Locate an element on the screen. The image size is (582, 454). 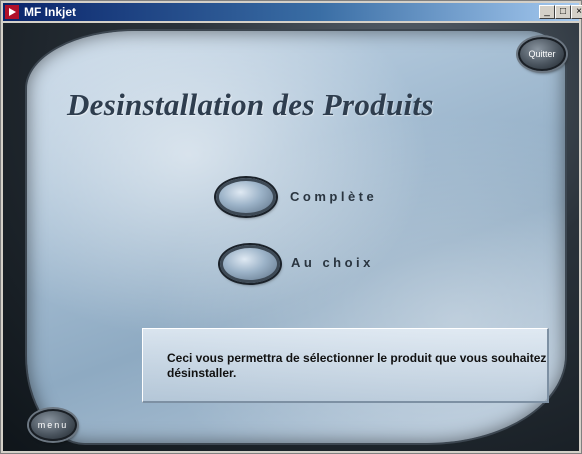
complete-option-button is located at coordinates (246, 197).